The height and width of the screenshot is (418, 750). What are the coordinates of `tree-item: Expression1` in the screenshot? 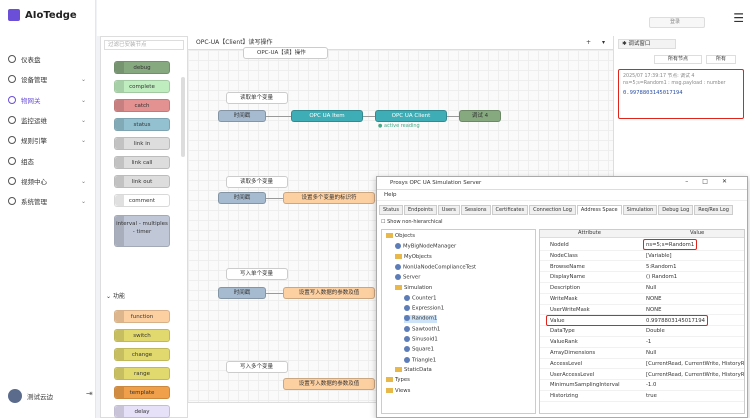 It's located at (424, 309).